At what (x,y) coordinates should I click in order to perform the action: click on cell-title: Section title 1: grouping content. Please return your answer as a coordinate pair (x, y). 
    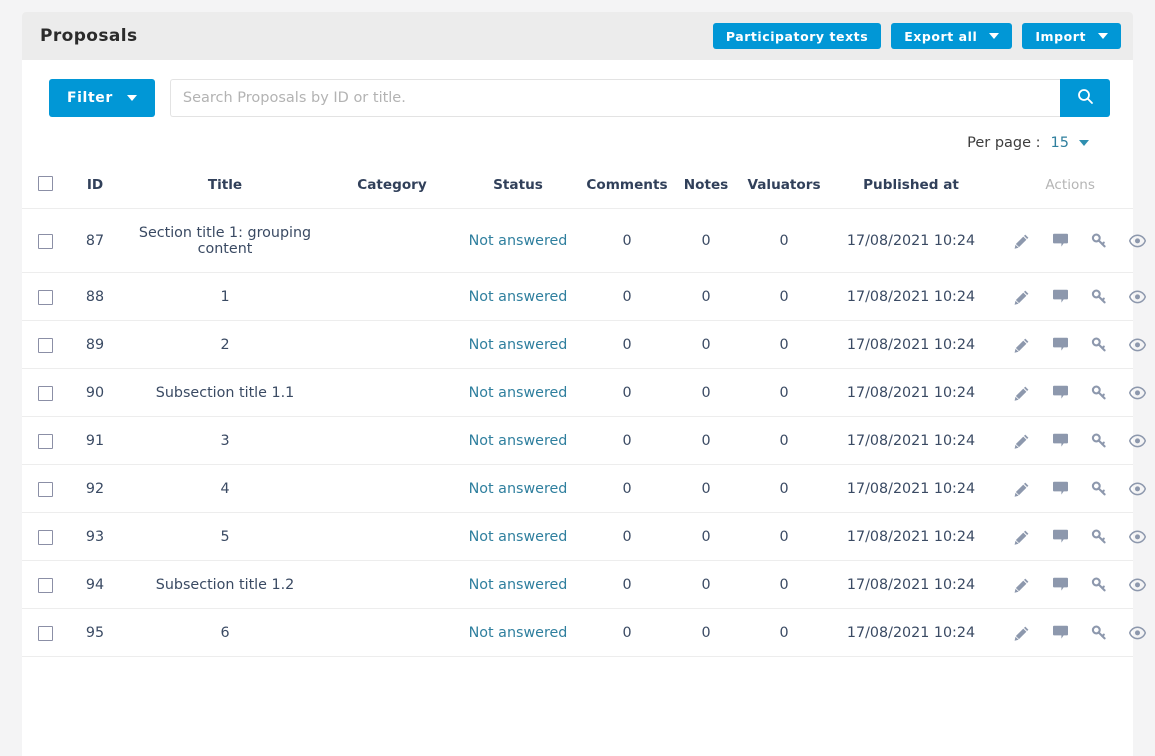
    Looking at the image, I should click on (225, 240).